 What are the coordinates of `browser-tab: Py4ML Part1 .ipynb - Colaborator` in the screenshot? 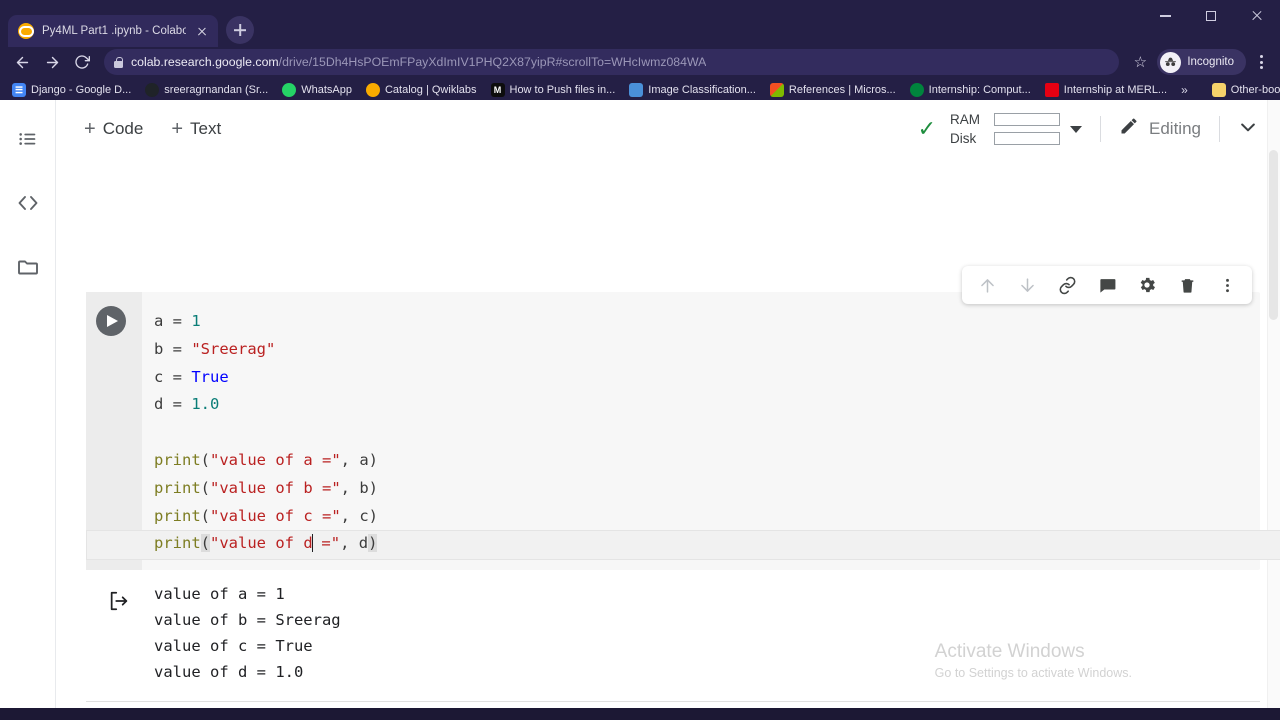 It's located at (113, 31).